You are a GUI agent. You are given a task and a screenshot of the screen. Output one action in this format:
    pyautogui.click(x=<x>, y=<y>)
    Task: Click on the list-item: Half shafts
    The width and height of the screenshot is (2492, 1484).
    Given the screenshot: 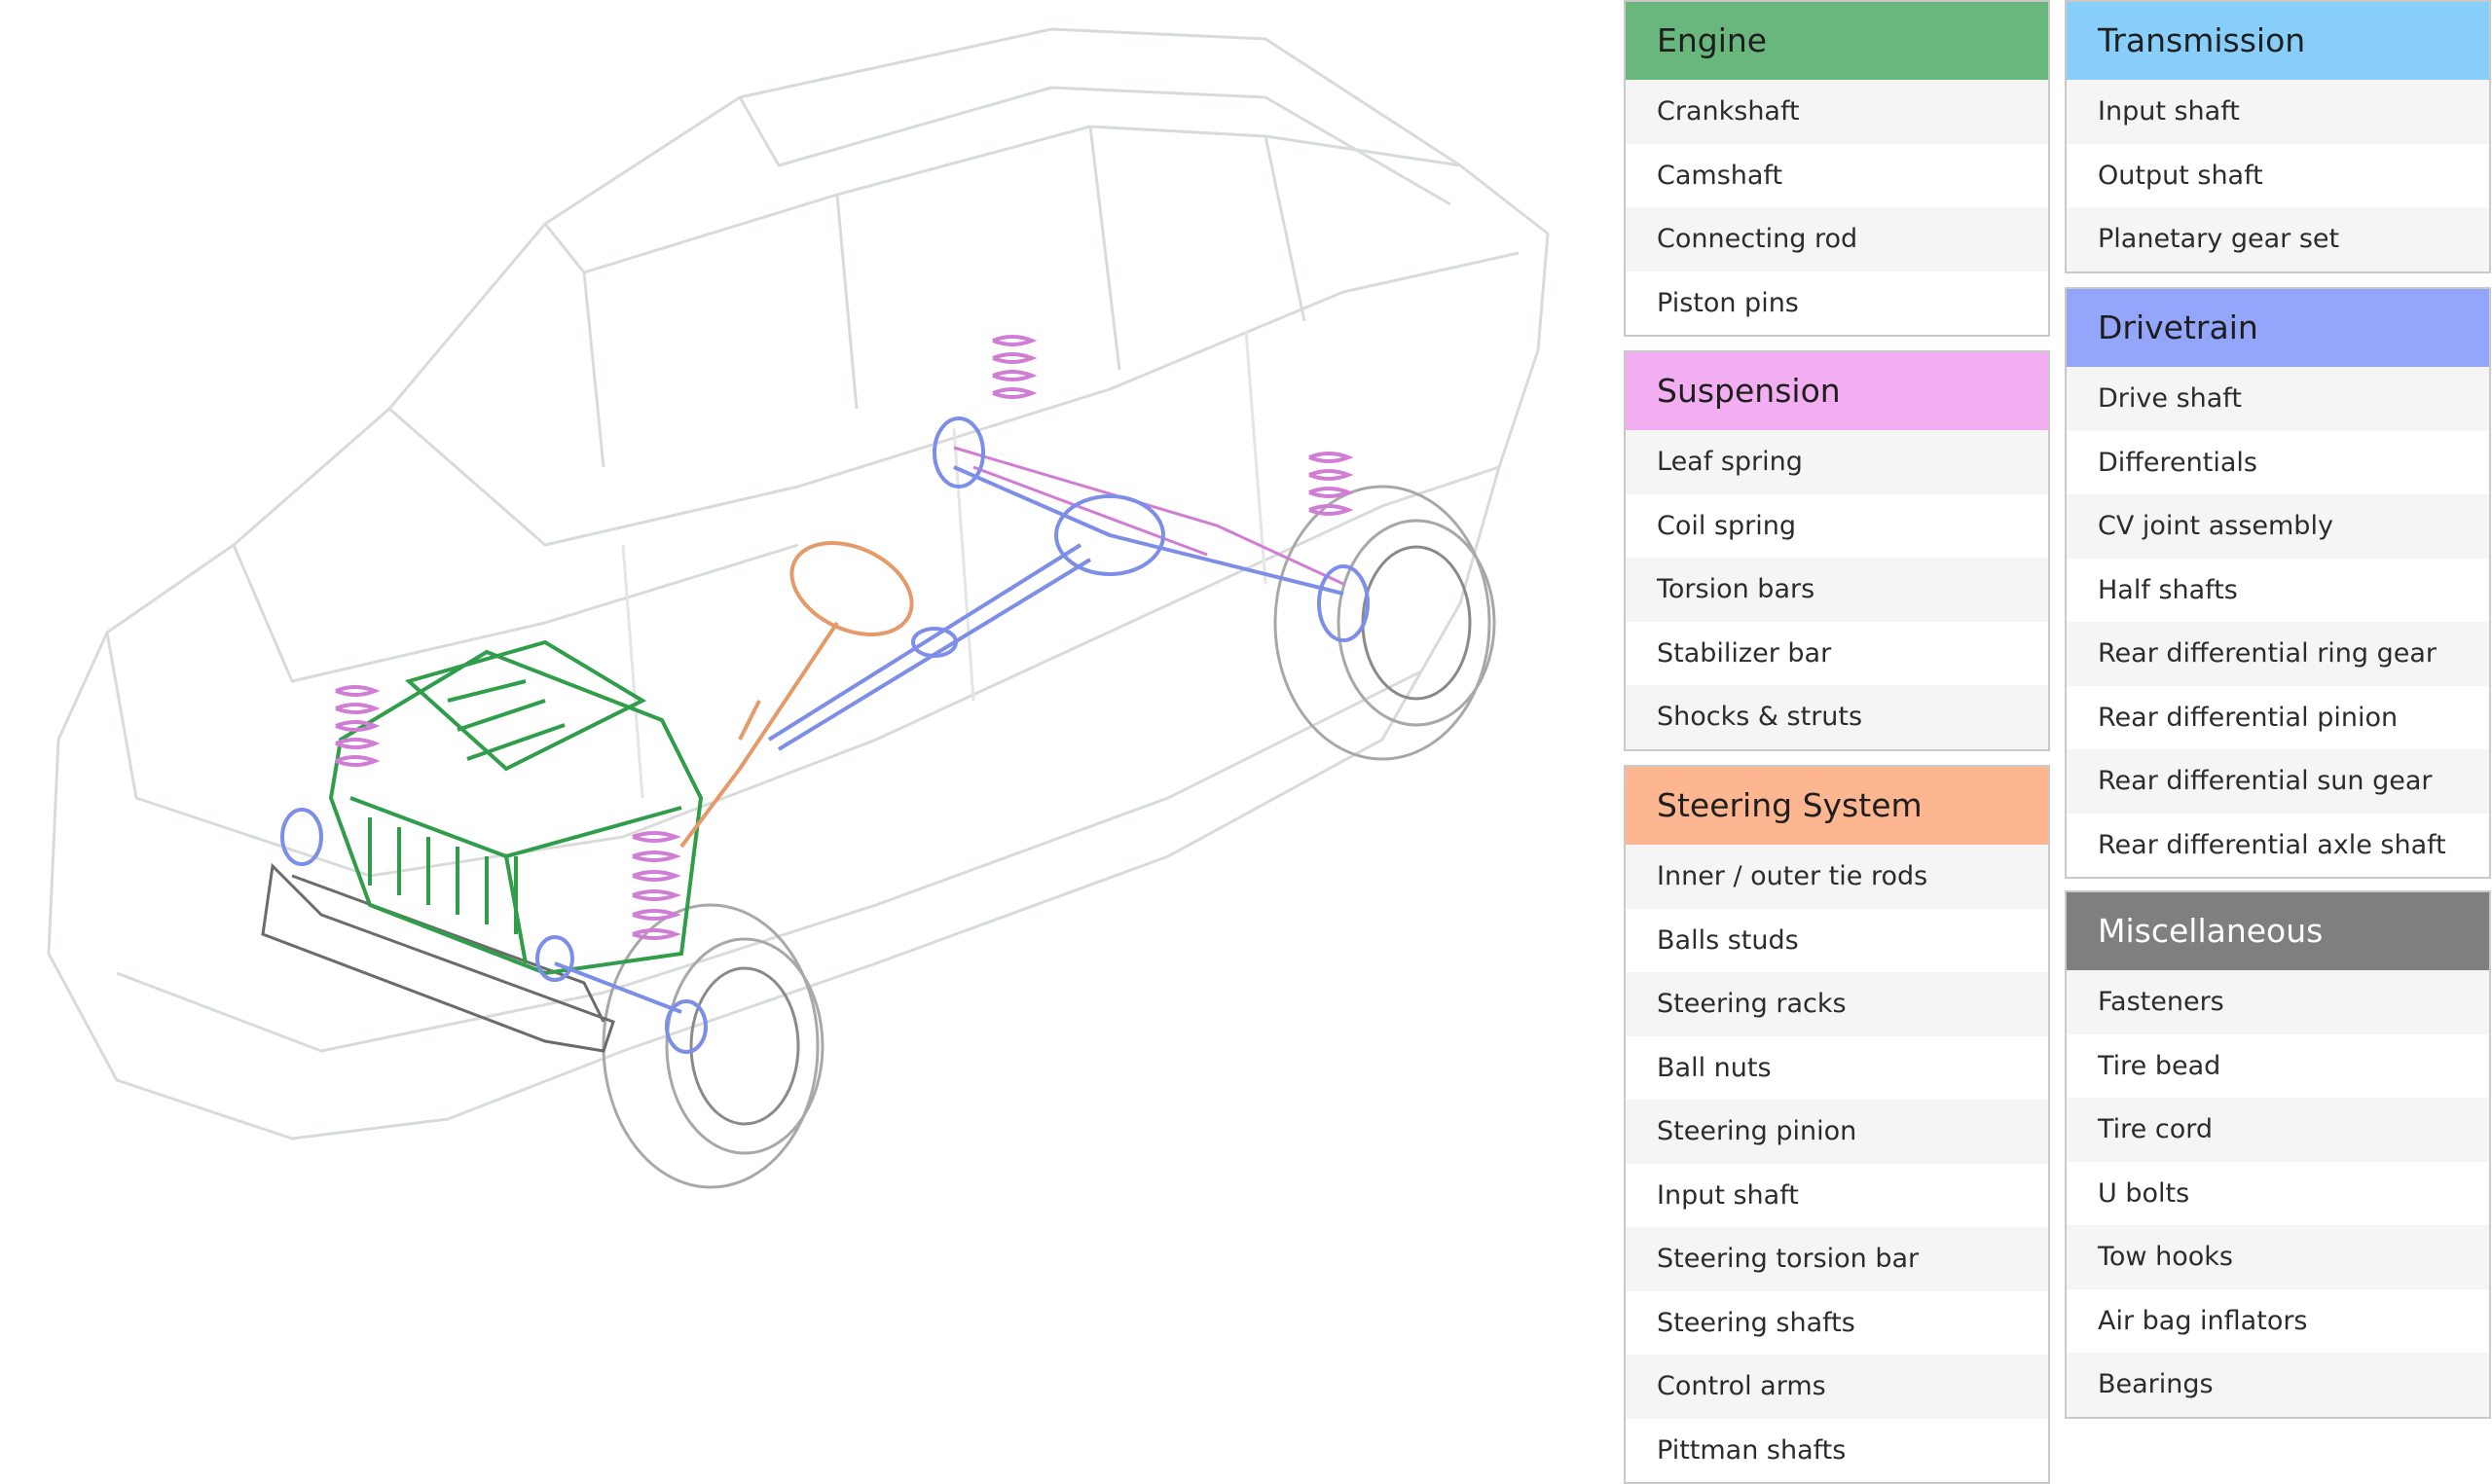 What is the action you would take?
    pyautogui.click(x=2168, y=590)
    